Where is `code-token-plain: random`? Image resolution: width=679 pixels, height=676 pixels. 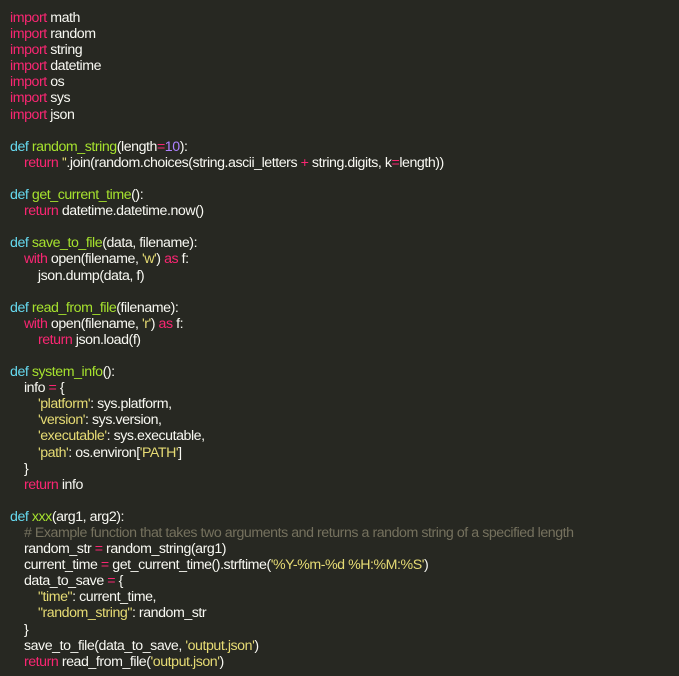
code-token-plain: random is located at coordinates (71, 34).